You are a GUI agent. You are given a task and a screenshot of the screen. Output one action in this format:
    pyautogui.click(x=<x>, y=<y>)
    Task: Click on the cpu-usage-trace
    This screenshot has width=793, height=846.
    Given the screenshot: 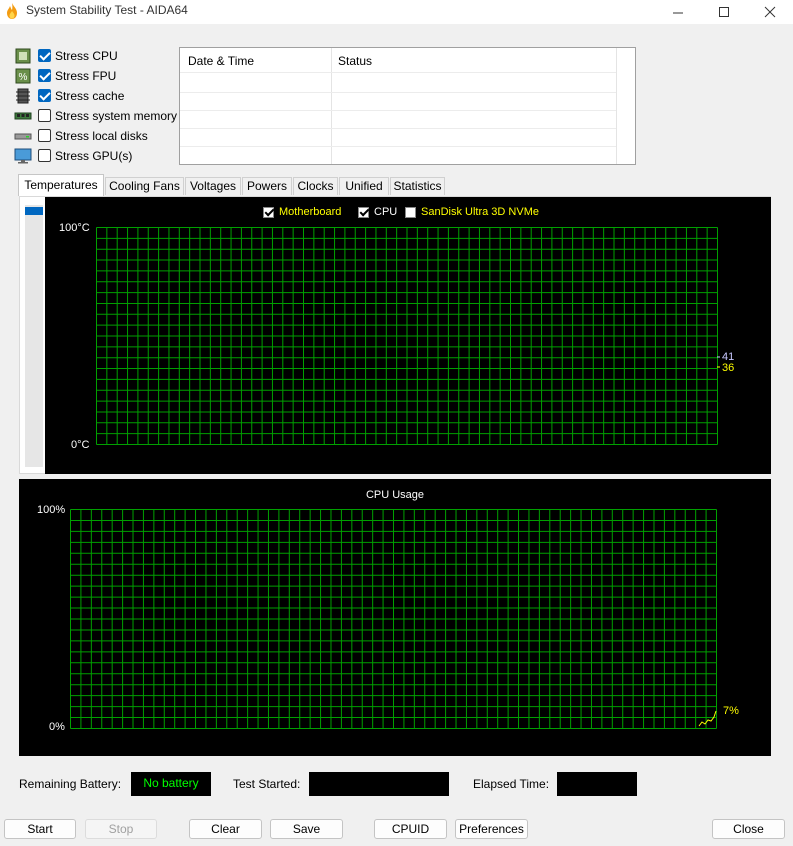 What is the action you would take?
    pyautogui.click(x=707, y=718)
    